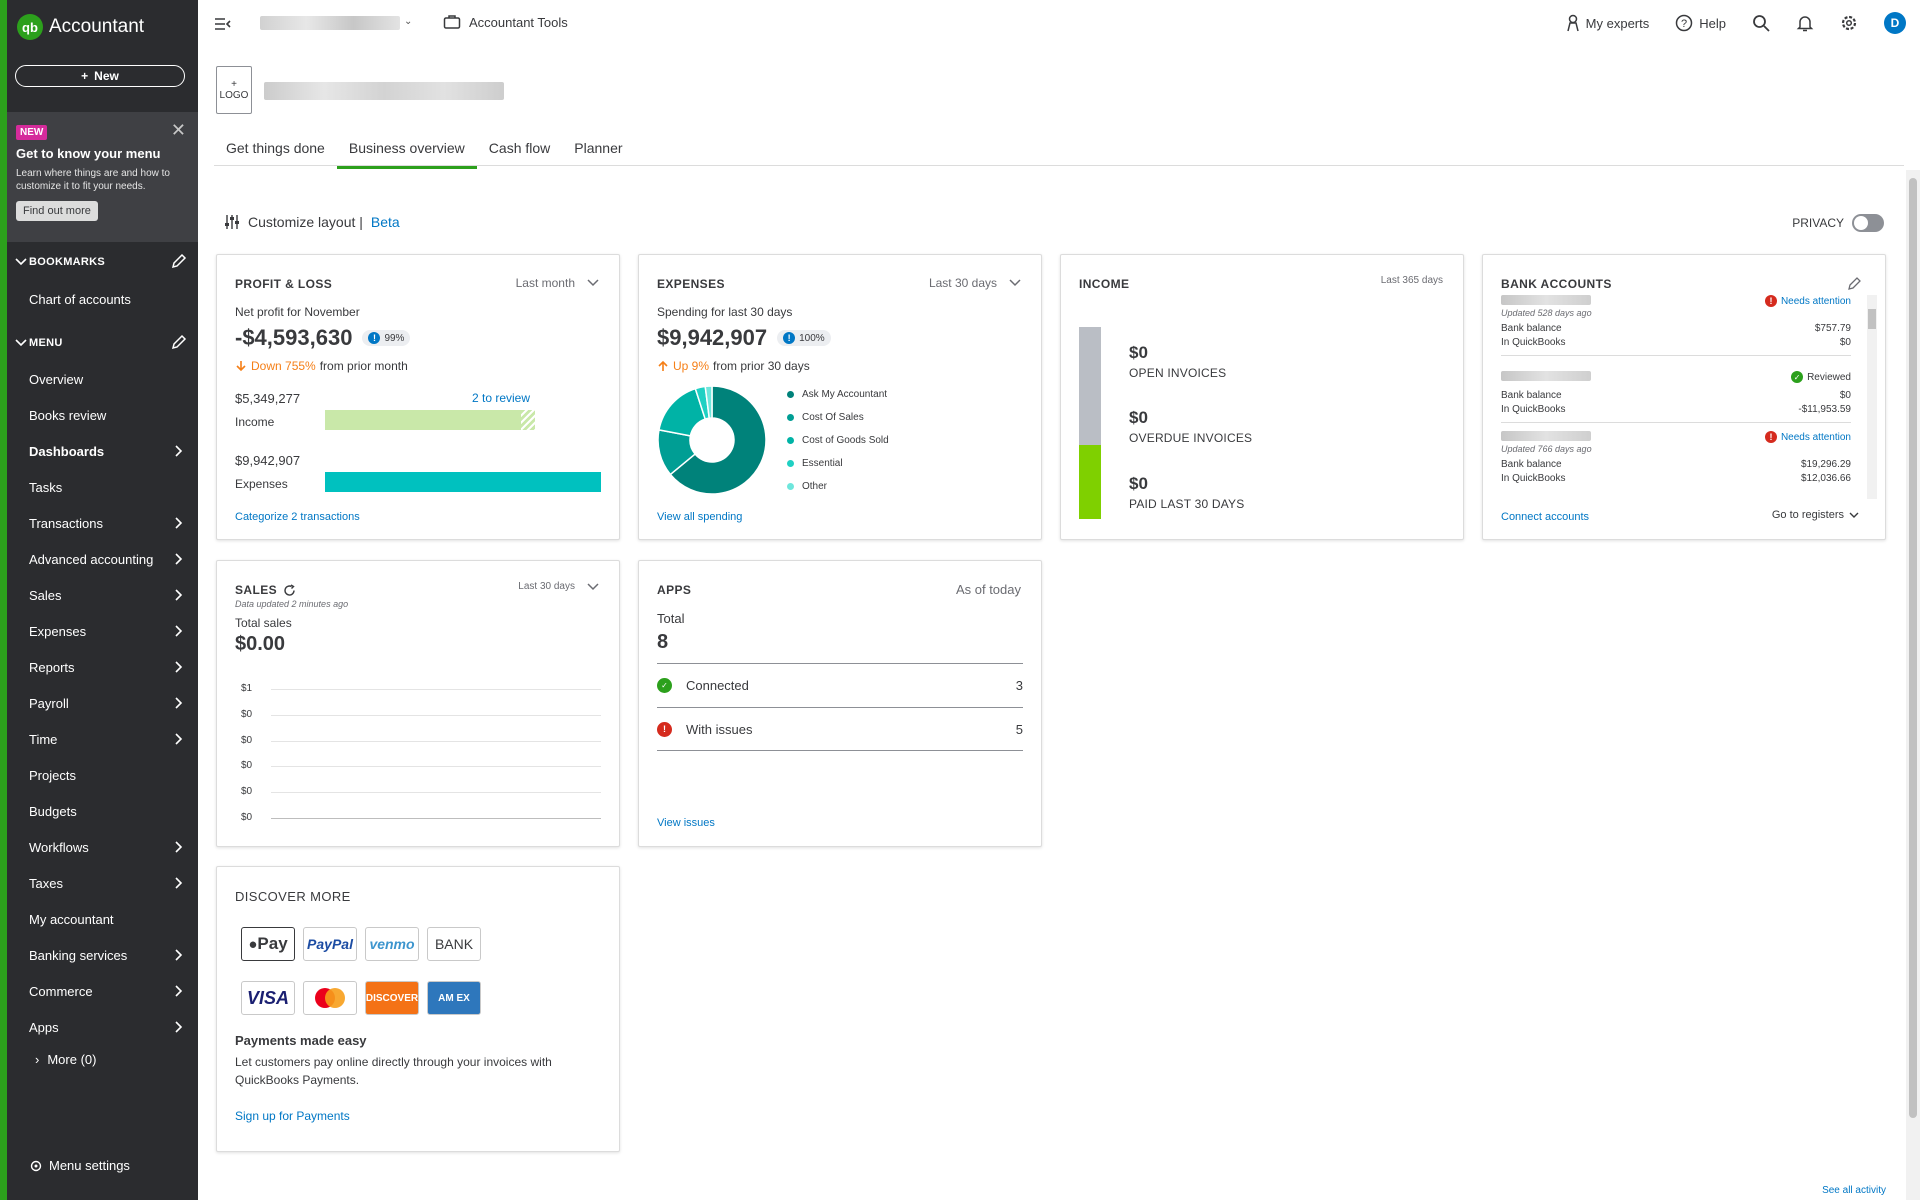 Image resolution: width=1920 pixels, height=1200 pixels. I want to click on expenses-bar, so click(463, 482).